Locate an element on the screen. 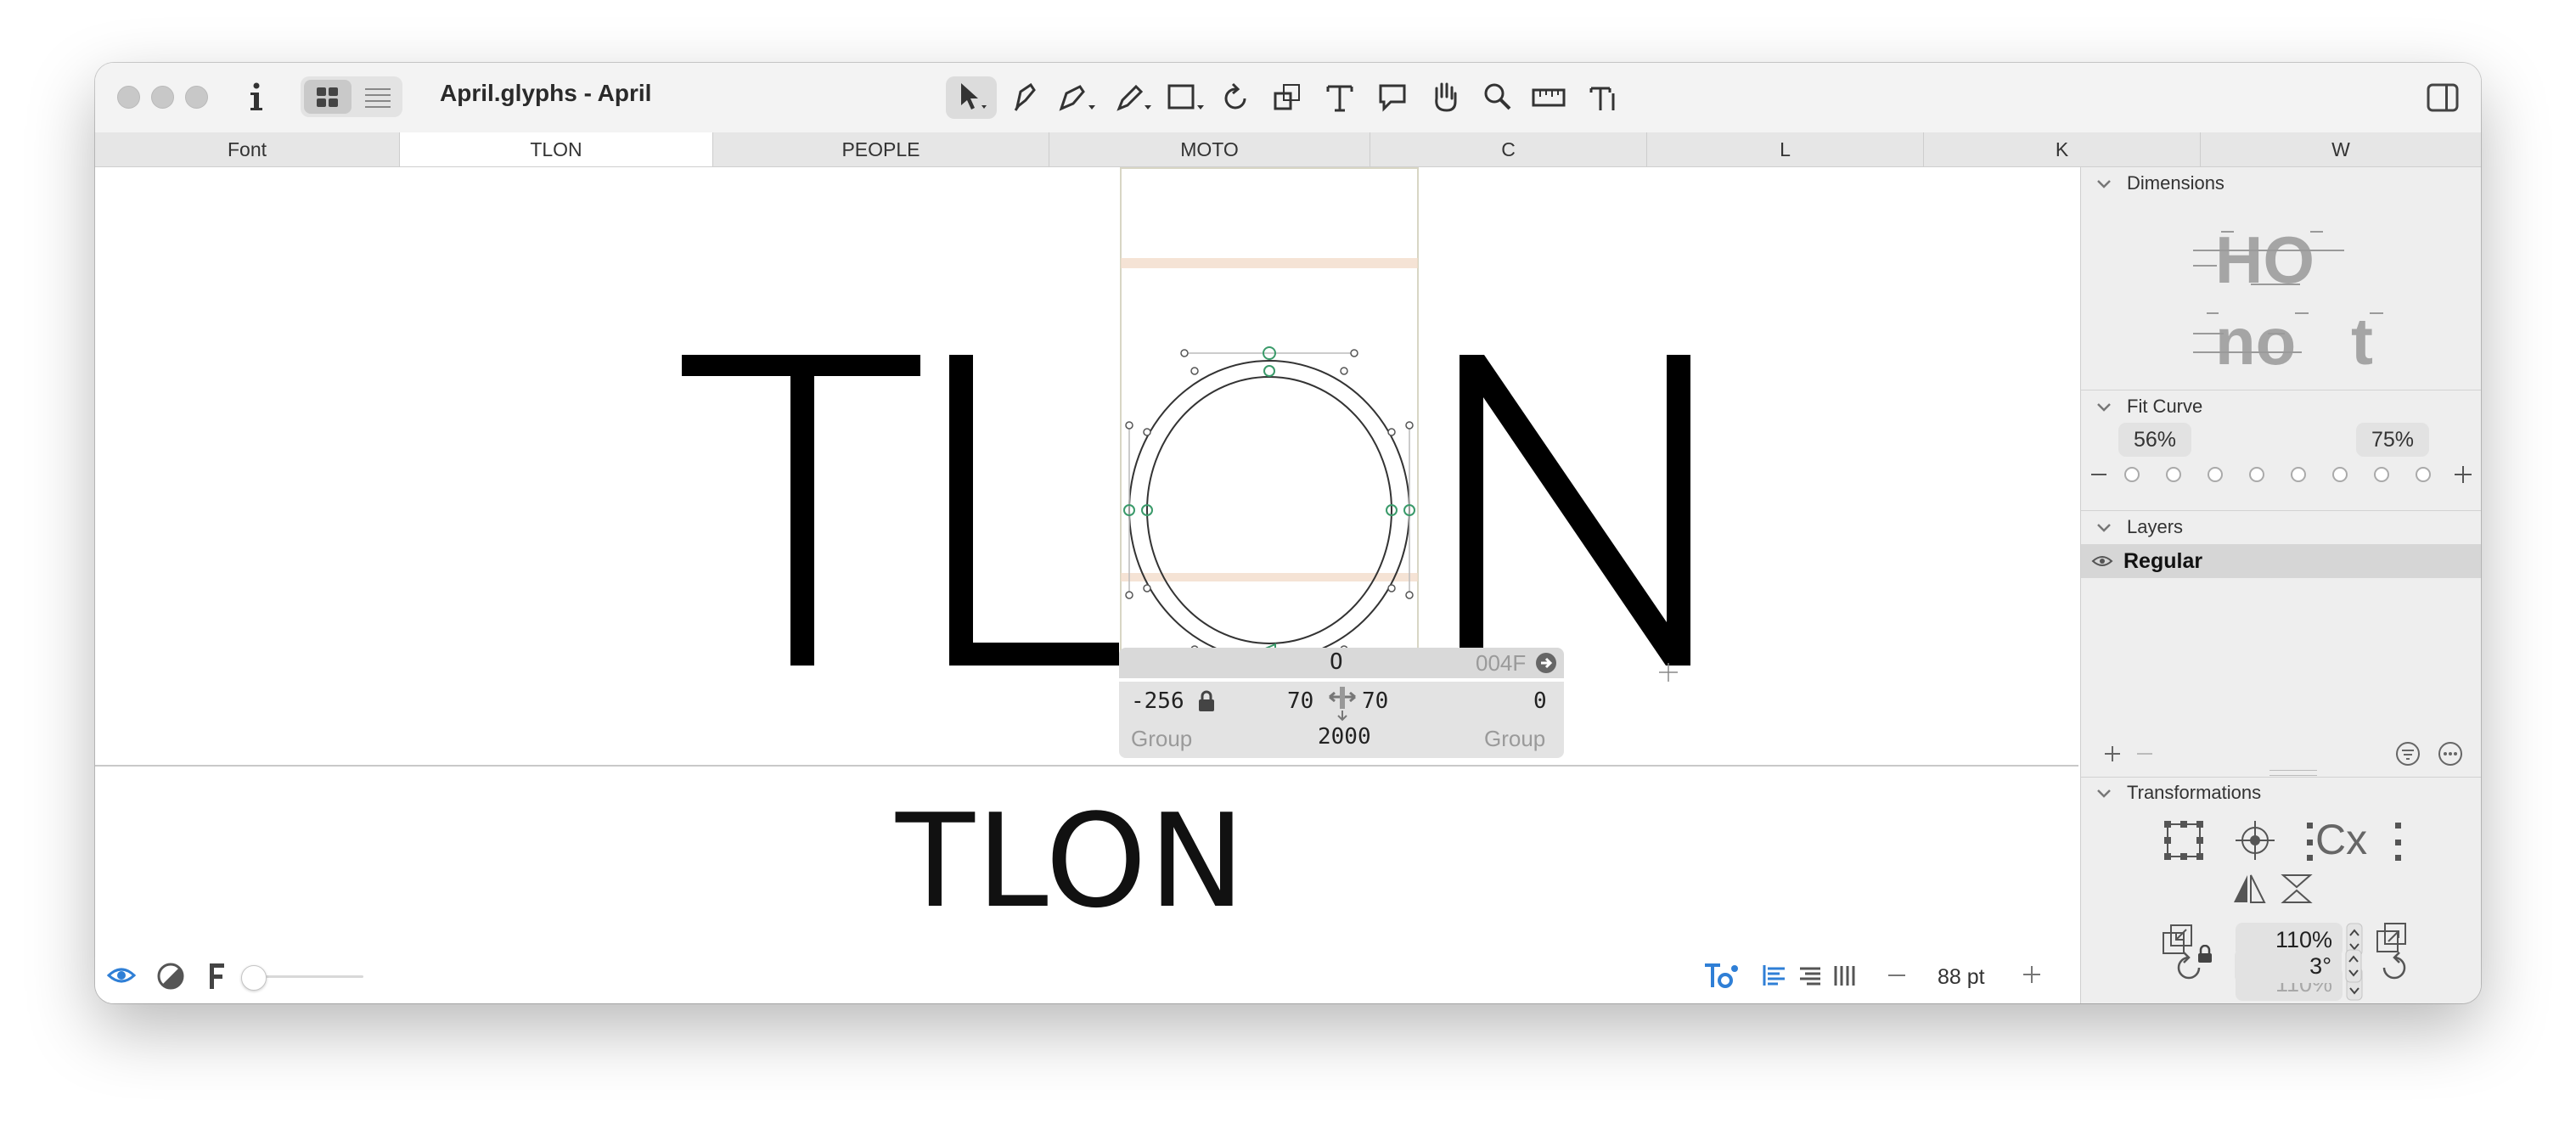 This screenshot has width=2576, height=1129. eye-icon is located at coordinates (121, 975).